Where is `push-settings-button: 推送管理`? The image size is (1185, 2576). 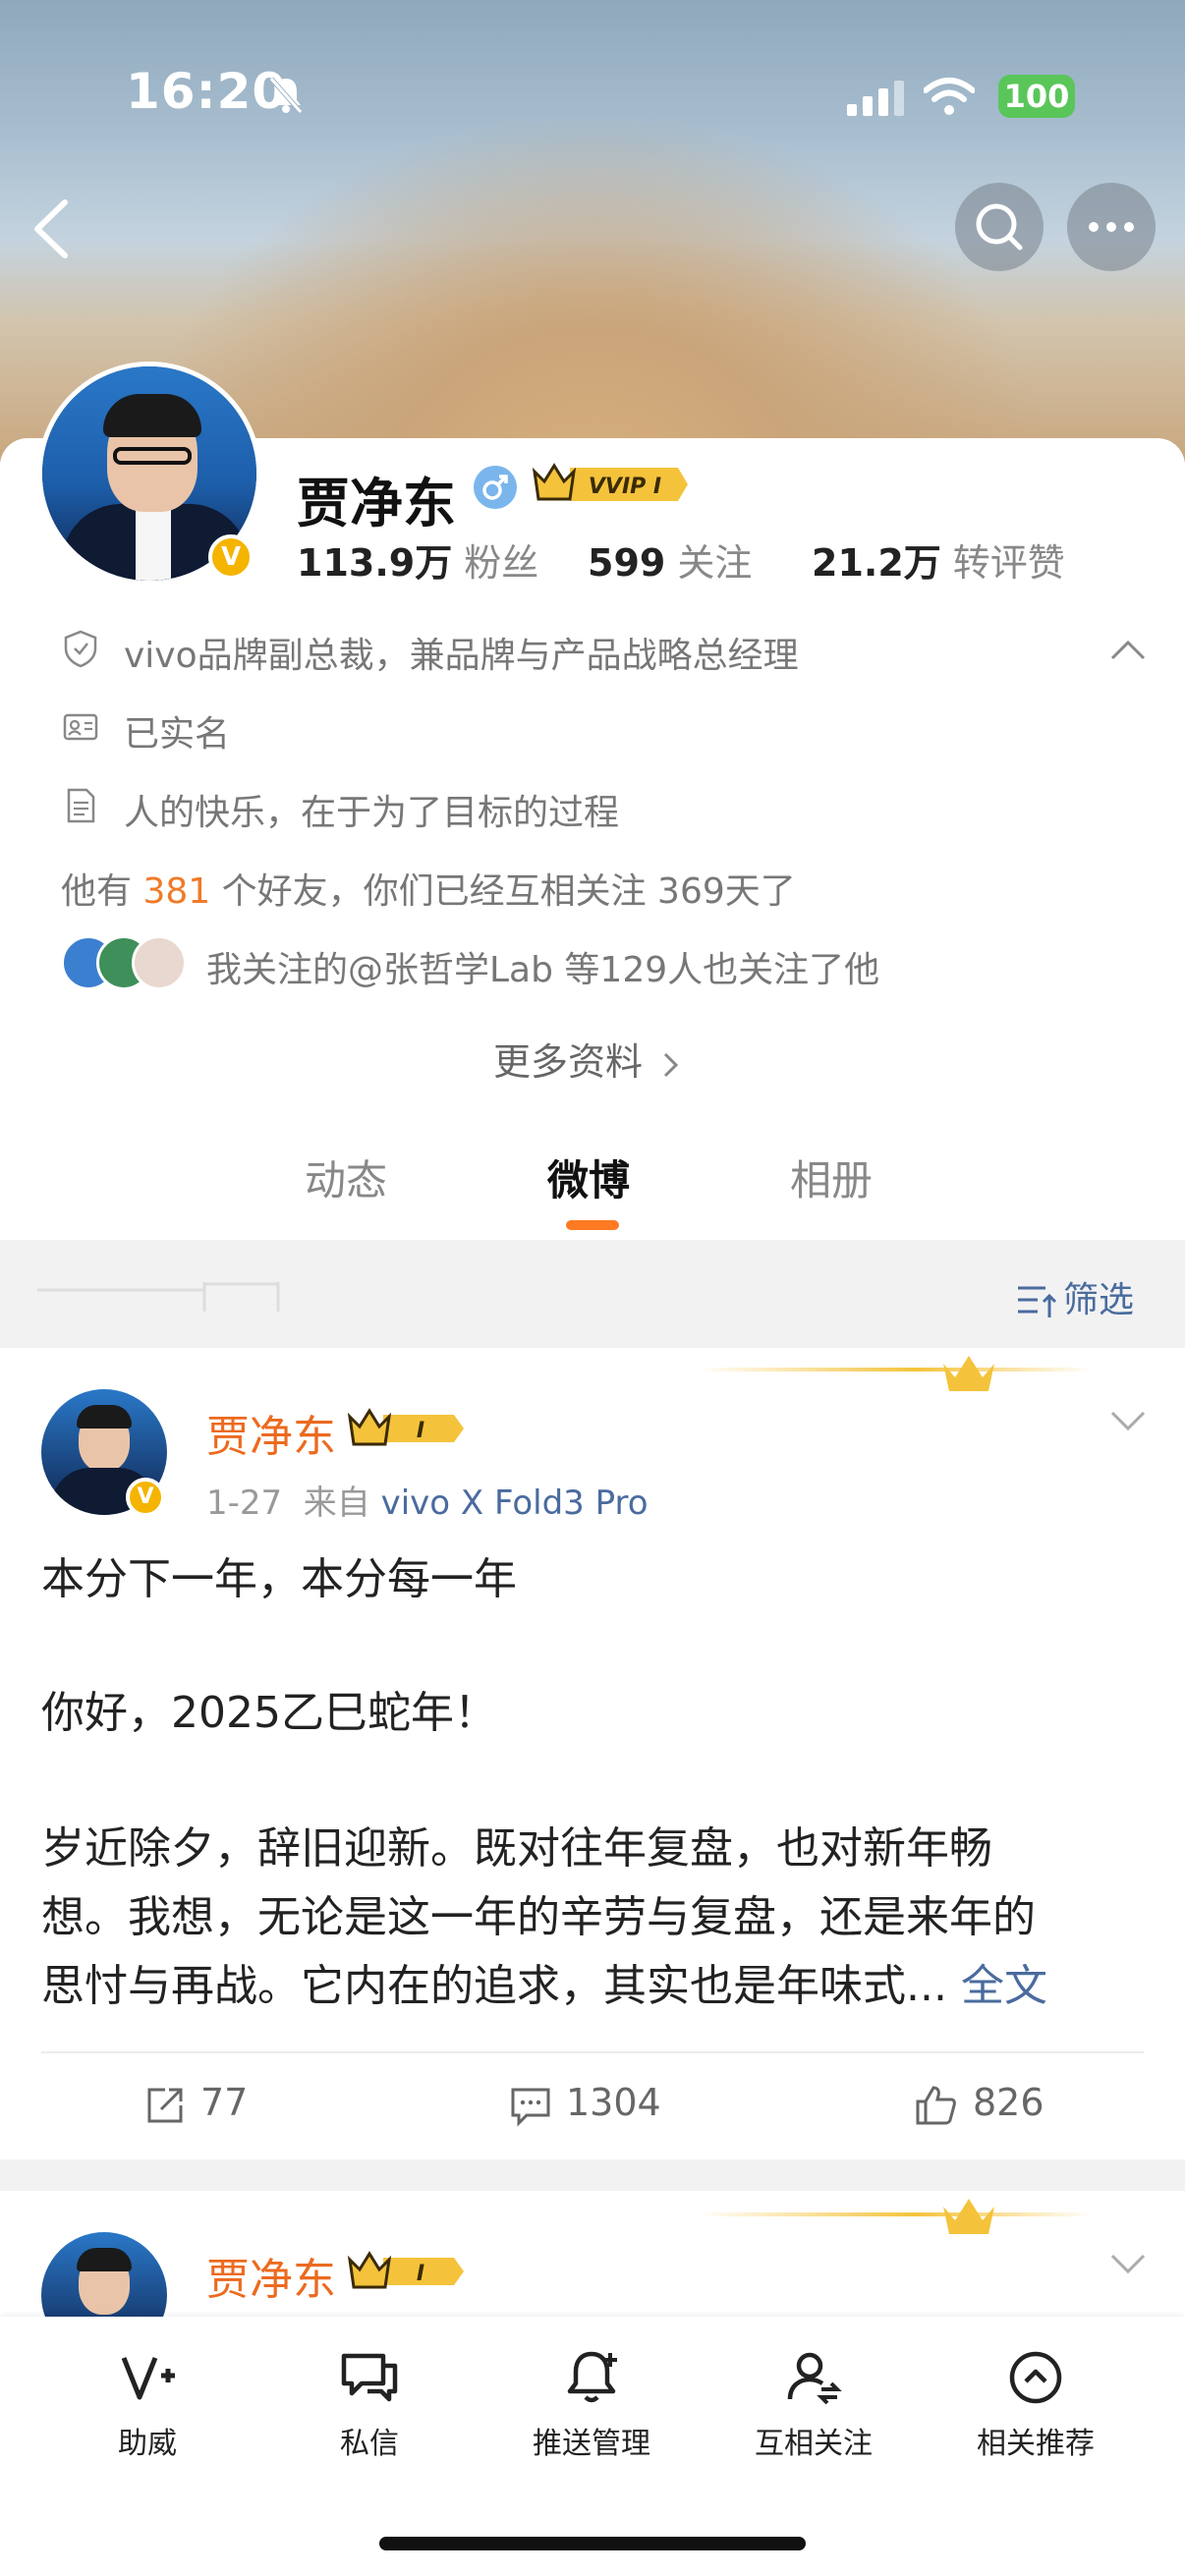 push-settings-button: 推送管理 is located at coordinates (592, 2404).